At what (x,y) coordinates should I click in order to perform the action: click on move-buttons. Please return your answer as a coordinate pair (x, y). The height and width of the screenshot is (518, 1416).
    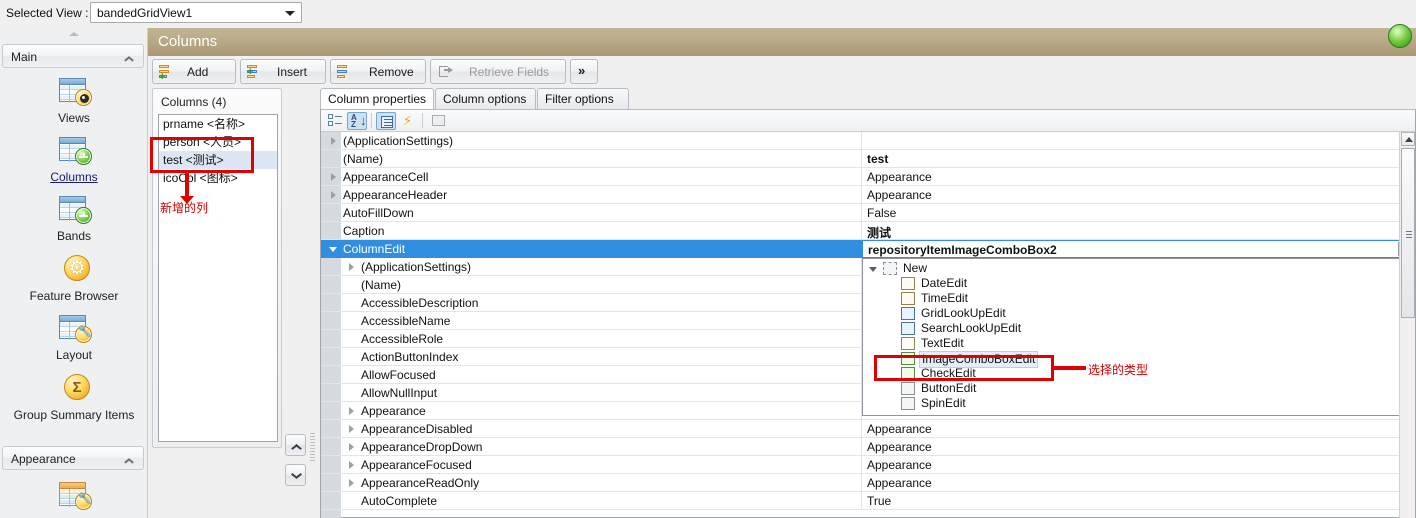
    Looking at the image, I should click on (296, 464).